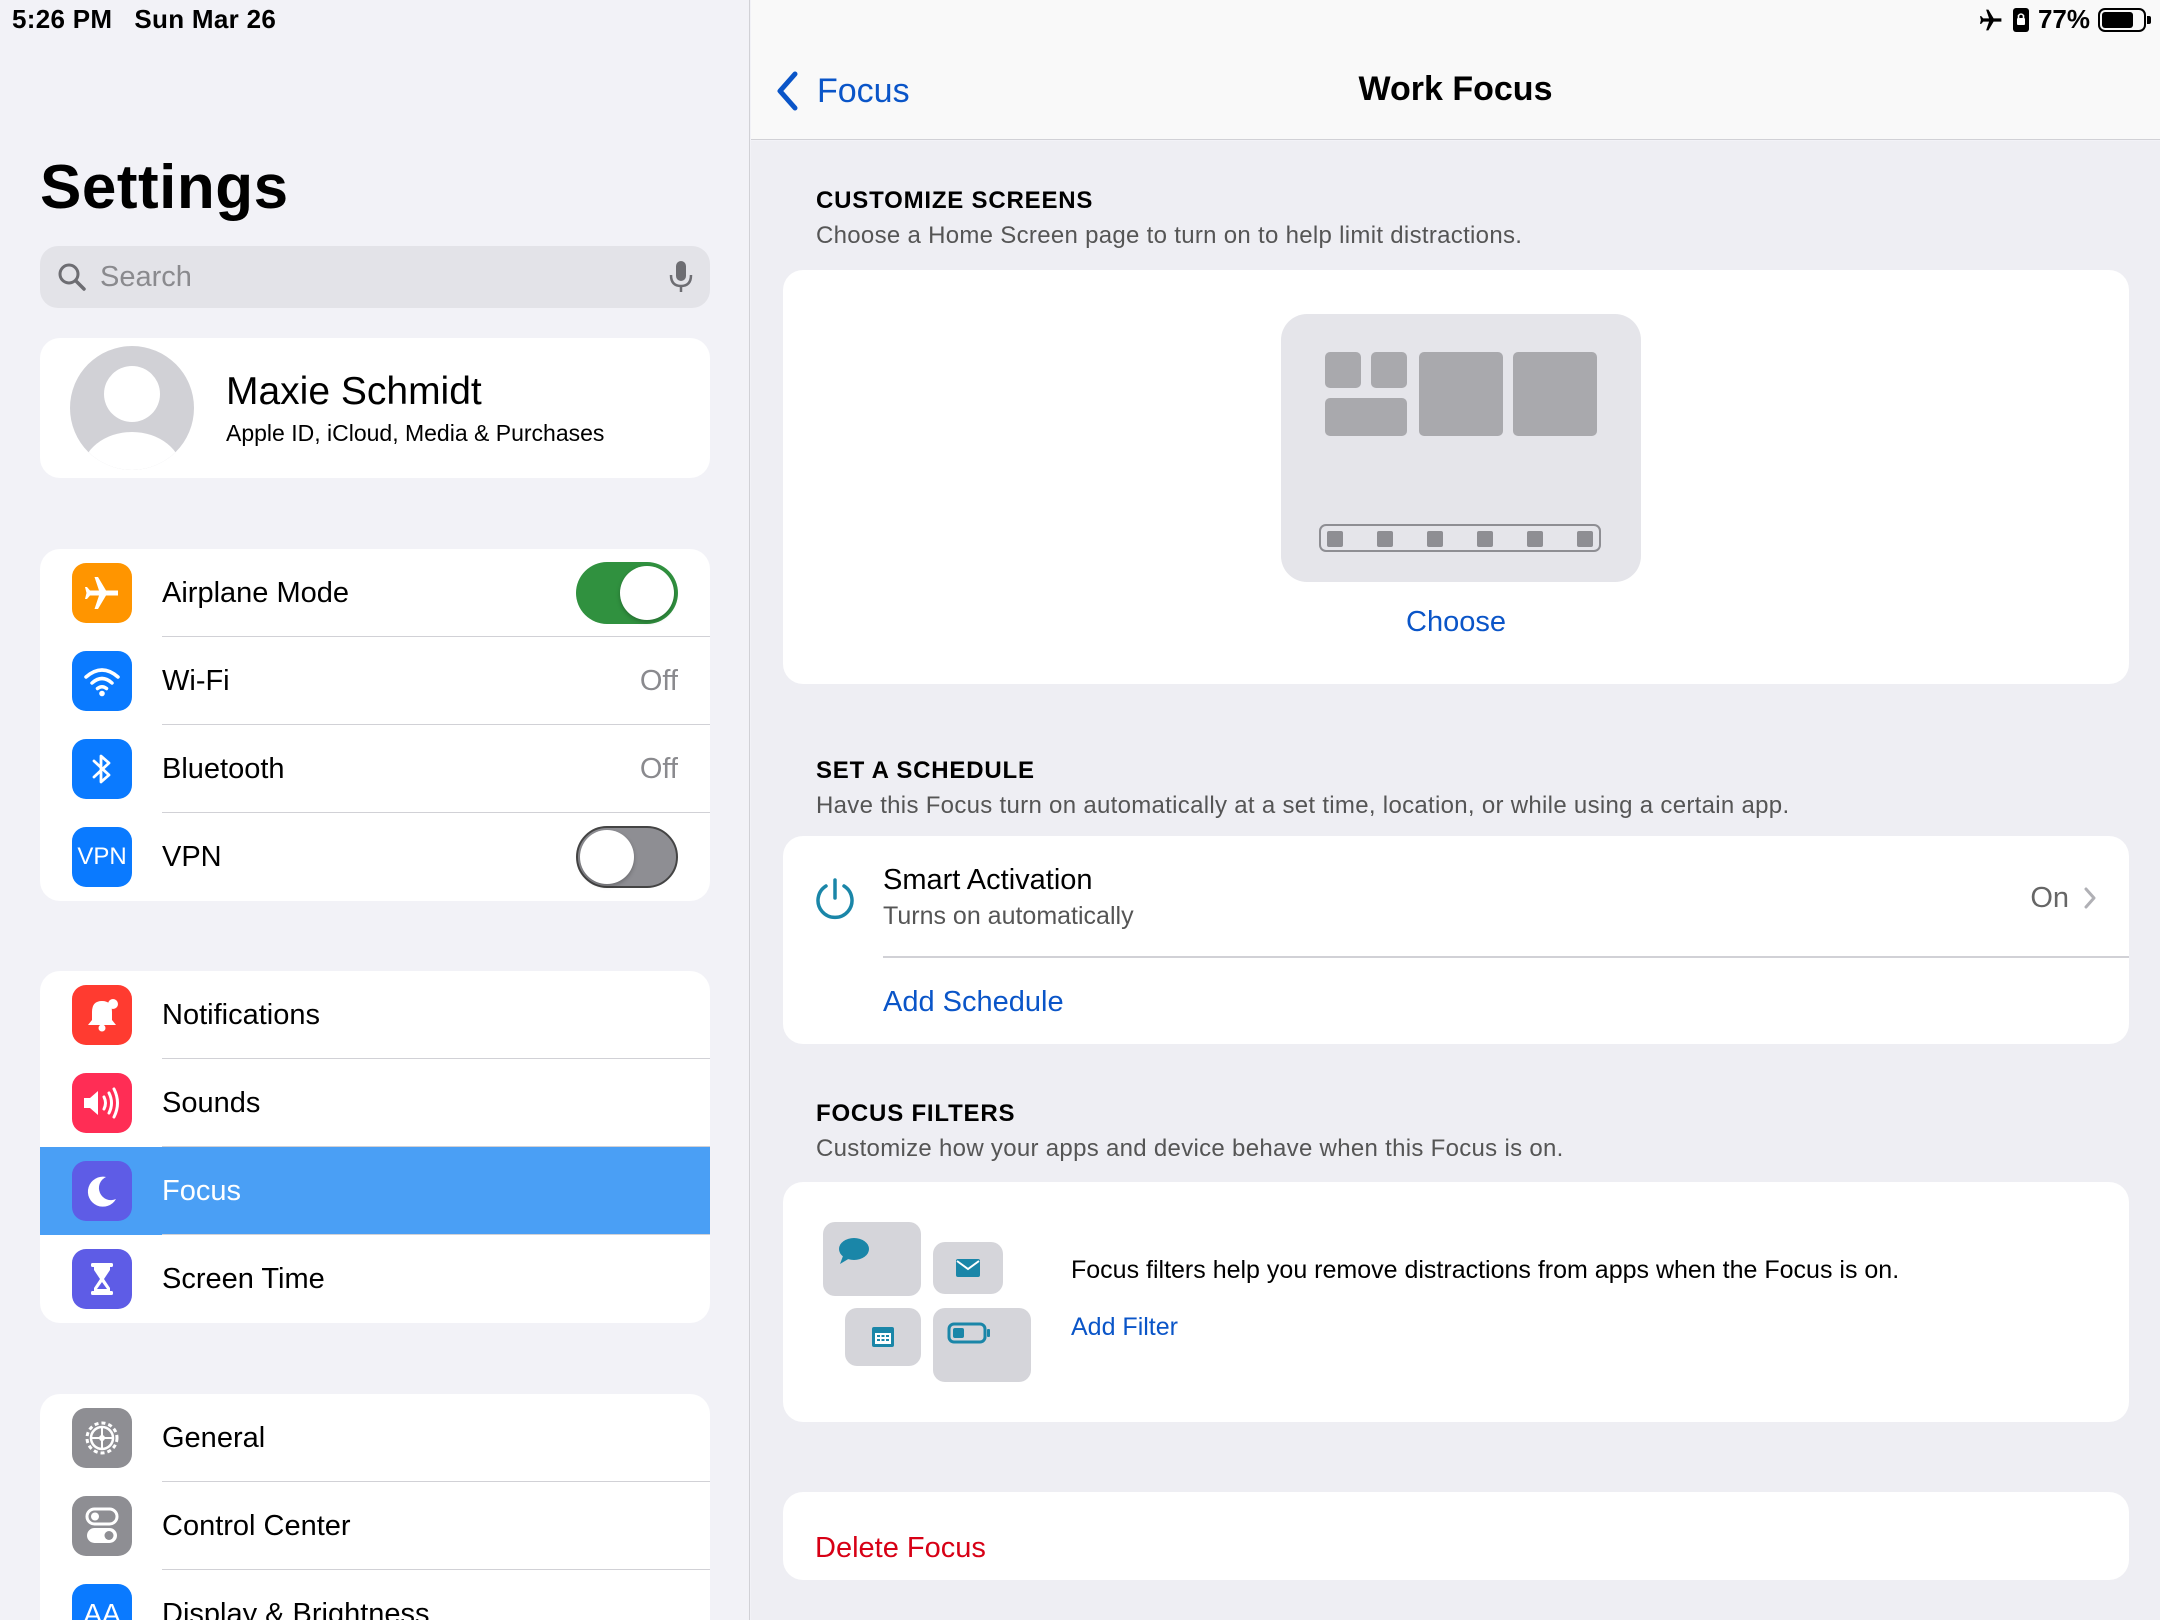 The width and height of the screenshot is (2160, 1620). I want to click on vpn-icon-text: VPN, so click(102, 856).